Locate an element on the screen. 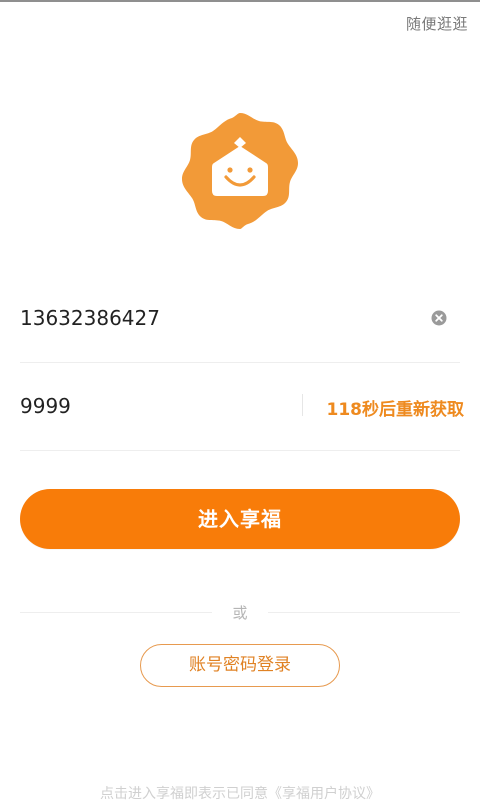  verification-code-field: 9999 118秒后重新获取 is located at coordinates (242, 406).